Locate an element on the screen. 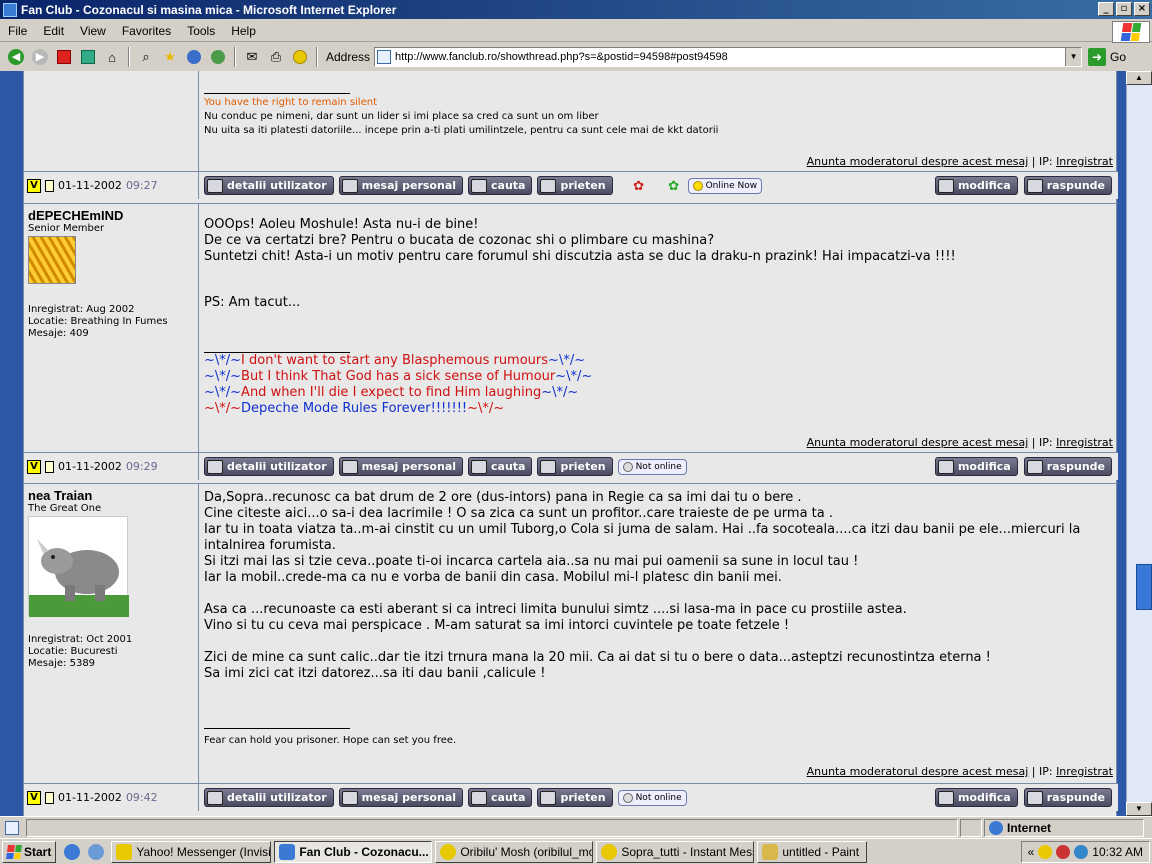 The image size is (1152, 864). restore-button: ▫ is located at coordinates (1124, 9).